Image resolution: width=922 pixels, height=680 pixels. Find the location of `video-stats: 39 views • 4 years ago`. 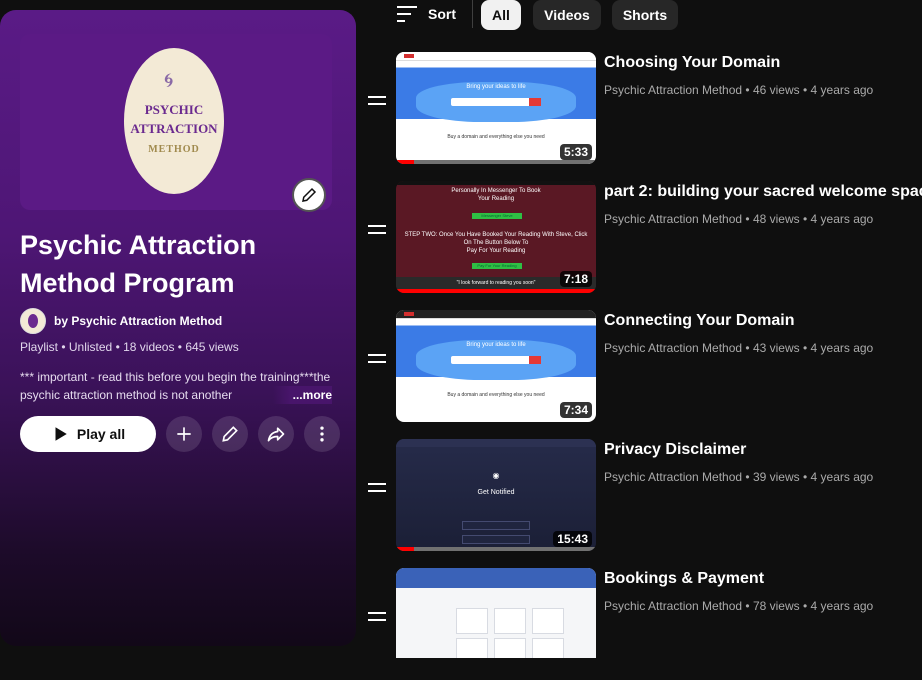

video-stats: 39 views • 4 years ago is located at coordinates (813, 477).